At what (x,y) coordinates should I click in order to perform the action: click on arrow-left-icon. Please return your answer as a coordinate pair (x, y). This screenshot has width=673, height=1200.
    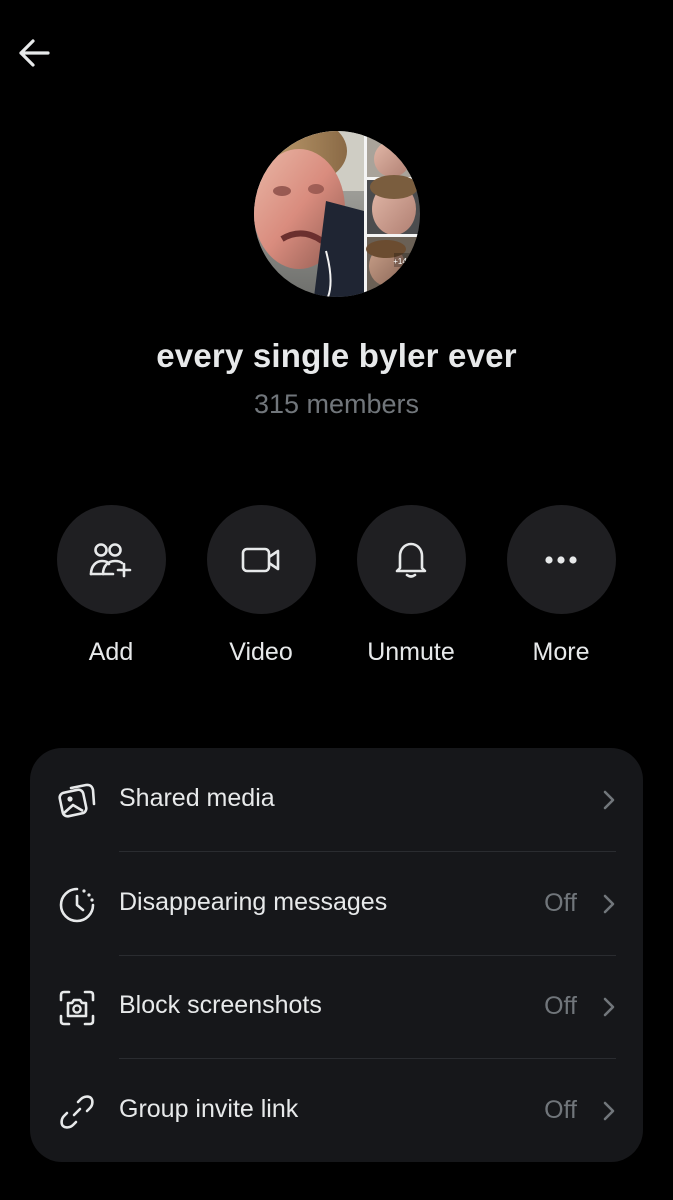
    Looking at the image, I should click on (34, 53).